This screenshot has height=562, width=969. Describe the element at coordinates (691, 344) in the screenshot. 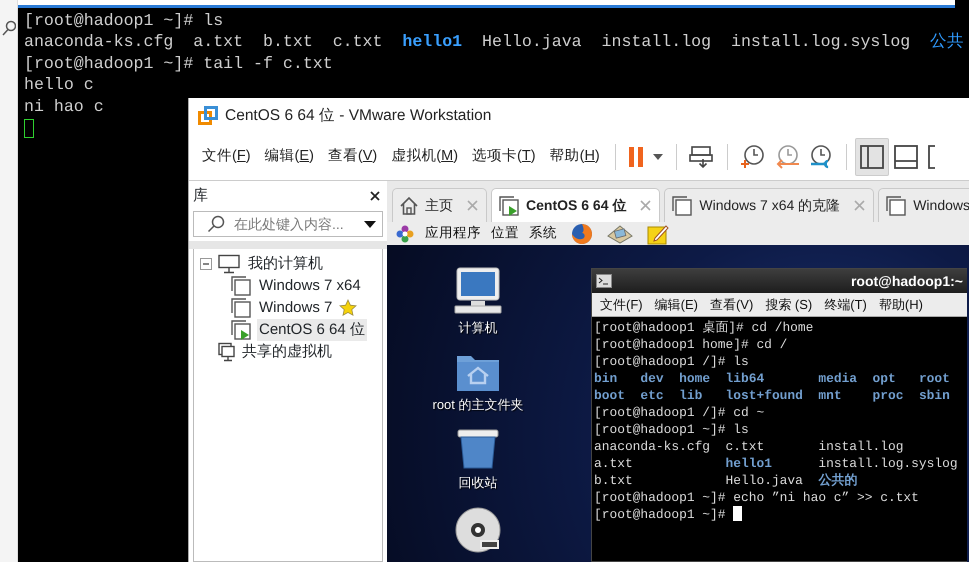

I see `terminal-line: [root@hadoop1 home]# cd /` at that location.